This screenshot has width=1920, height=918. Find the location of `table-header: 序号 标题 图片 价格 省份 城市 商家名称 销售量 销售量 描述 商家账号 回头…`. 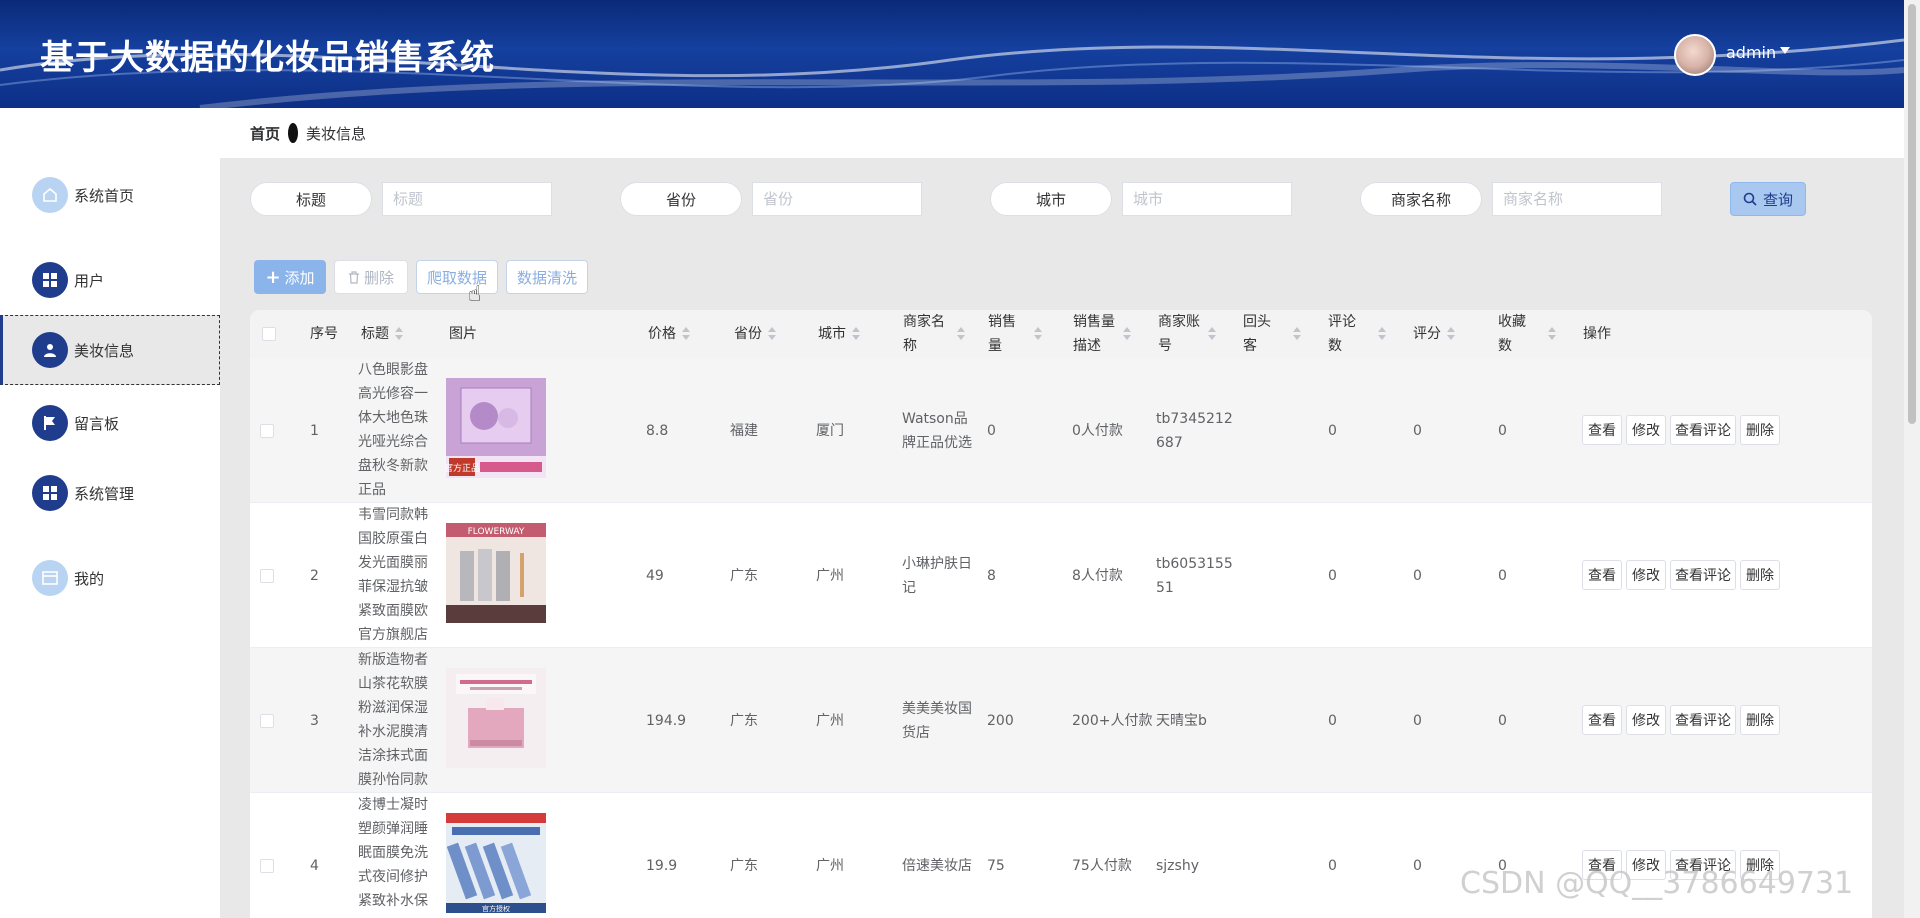

table-header: 序号 标题 图片 价格 省份 城市 商家名称 销售量 销售量 描述 商家账号 回头… is located at coordinates (1061, 334).